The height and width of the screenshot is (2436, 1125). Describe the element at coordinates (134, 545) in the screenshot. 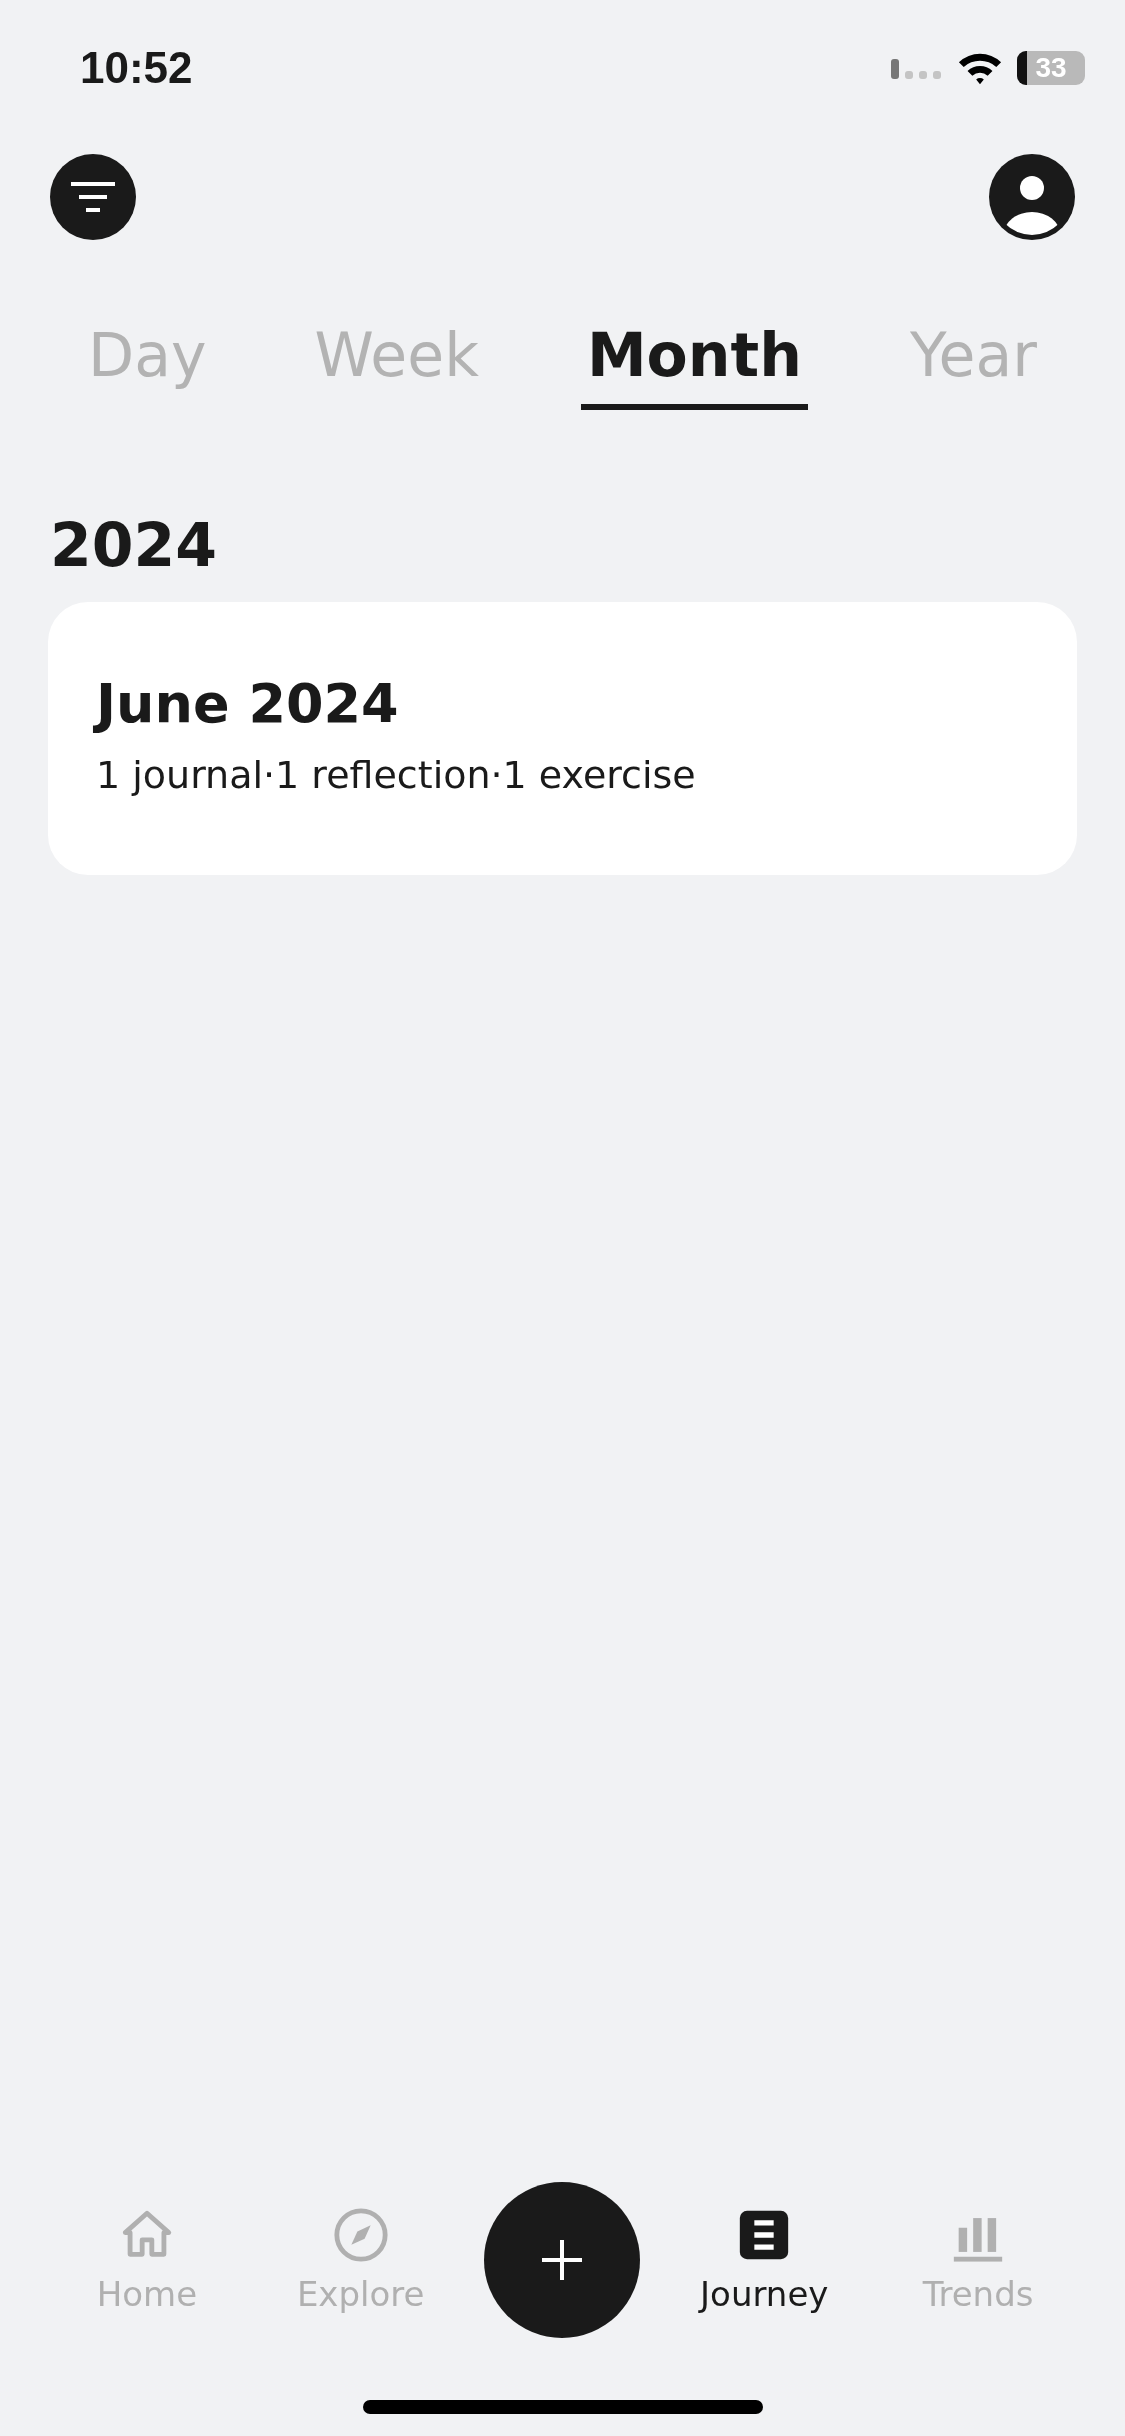

I see `section-heading: 2024` at that location.